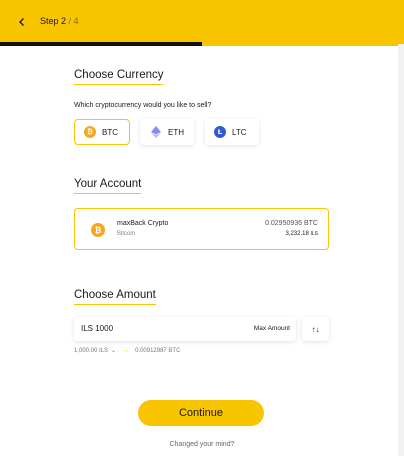 This screenshot has height=456, width=404. I want to click on litecoin-icon: Ł, so click(220, 132).